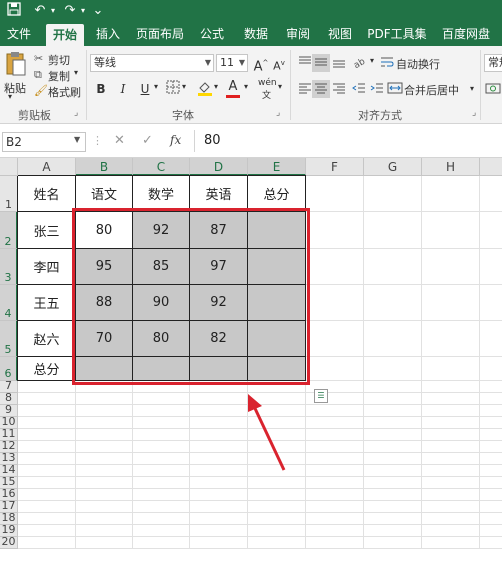 This screenshot has width=502, height=573. I want to click on copy-button: 复制, so click(59, 76).